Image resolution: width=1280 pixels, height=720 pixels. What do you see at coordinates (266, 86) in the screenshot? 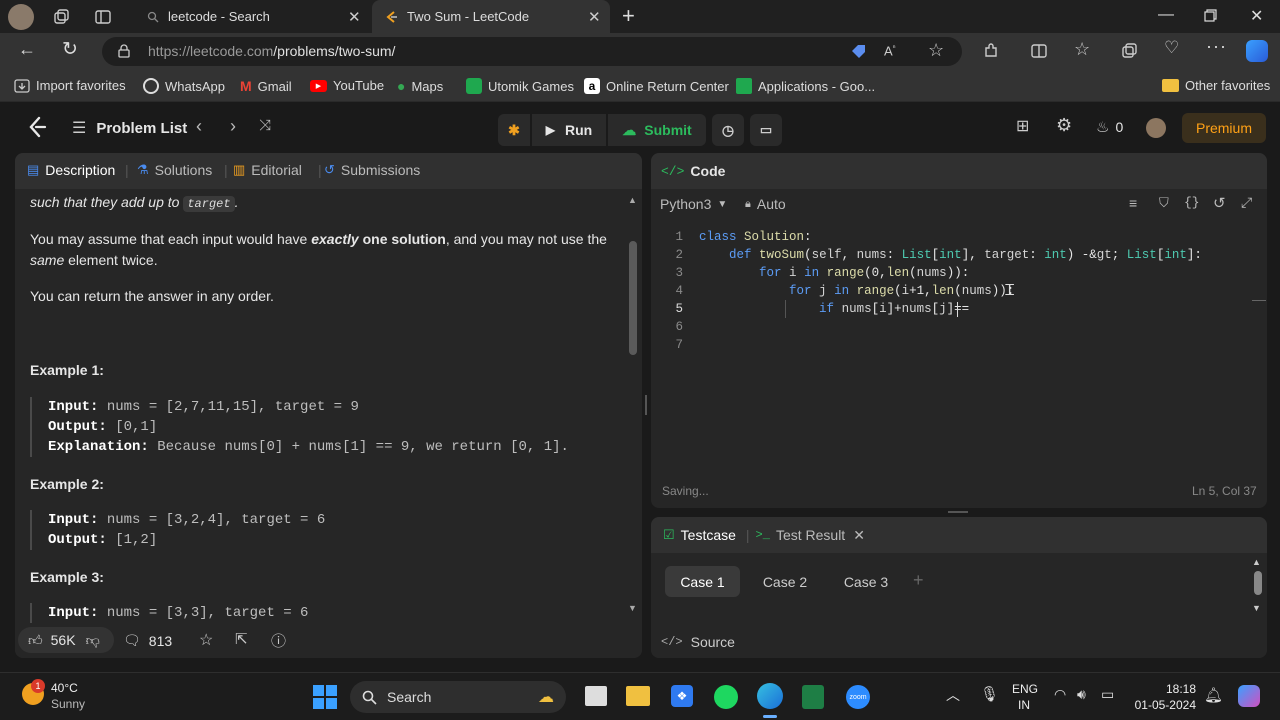
I see `bookmark-gmail: M Gmail` at bounding box center [266, 86].